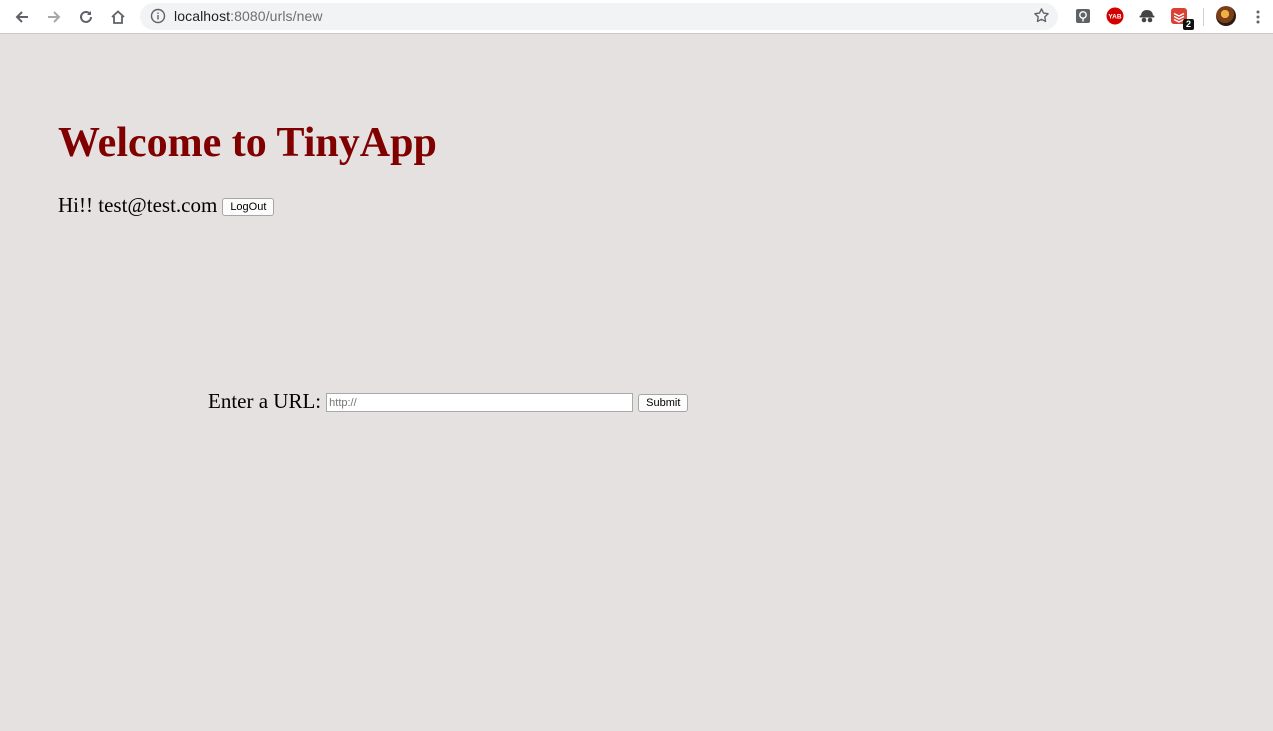 This screenshot has height=731, width=1273. What do you see at coordinates (276, 16) in the screenshot?
I see `url-path: :8080/urls/new` at bounding box center [276, 16].